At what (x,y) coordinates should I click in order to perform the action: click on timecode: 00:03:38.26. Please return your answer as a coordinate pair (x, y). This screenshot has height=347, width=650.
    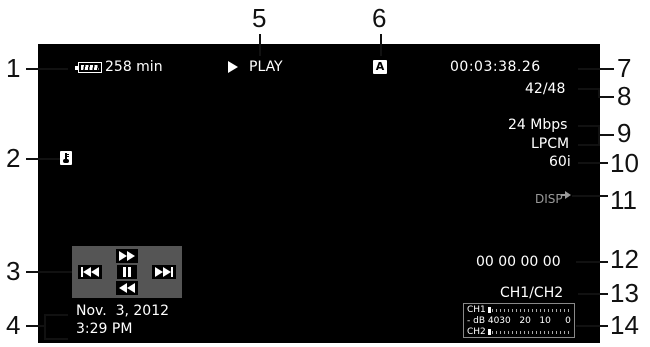
    Looking at the image, I should click on (495, 67).